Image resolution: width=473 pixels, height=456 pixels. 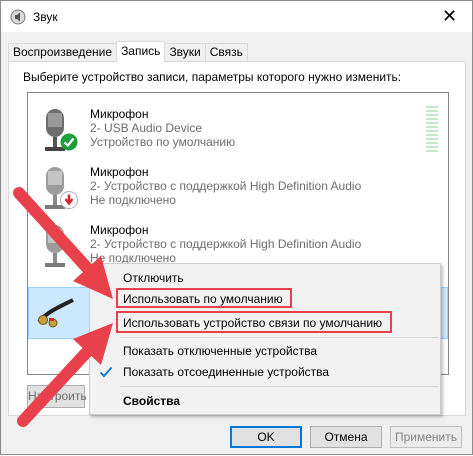 I want to click on device-driver: 2- USB Audio Device, so click(x=146, y=128).